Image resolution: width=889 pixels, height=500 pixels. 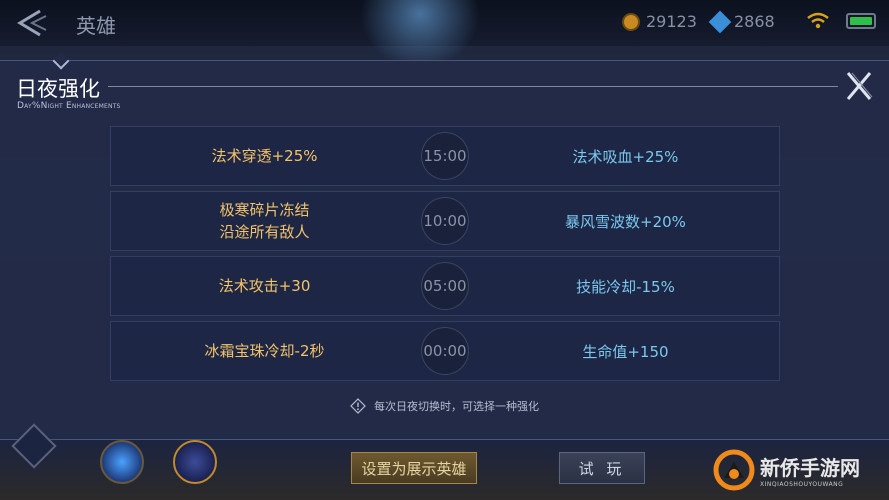 I want to click on gold-counter: 29123, so click(x=659, y=21).